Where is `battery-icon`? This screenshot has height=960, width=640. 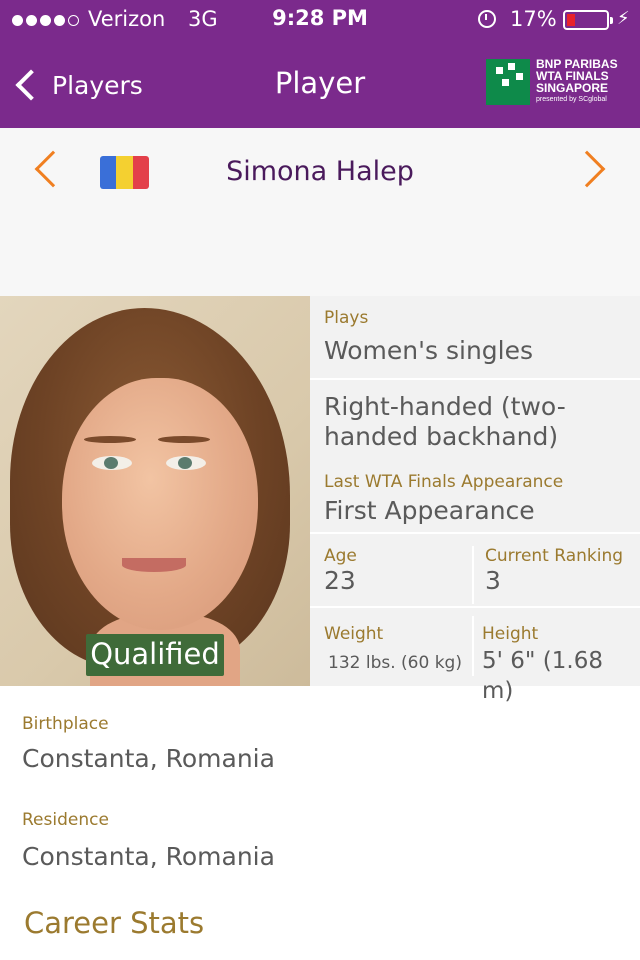
battery-icon is located at coordinates (588, 20).